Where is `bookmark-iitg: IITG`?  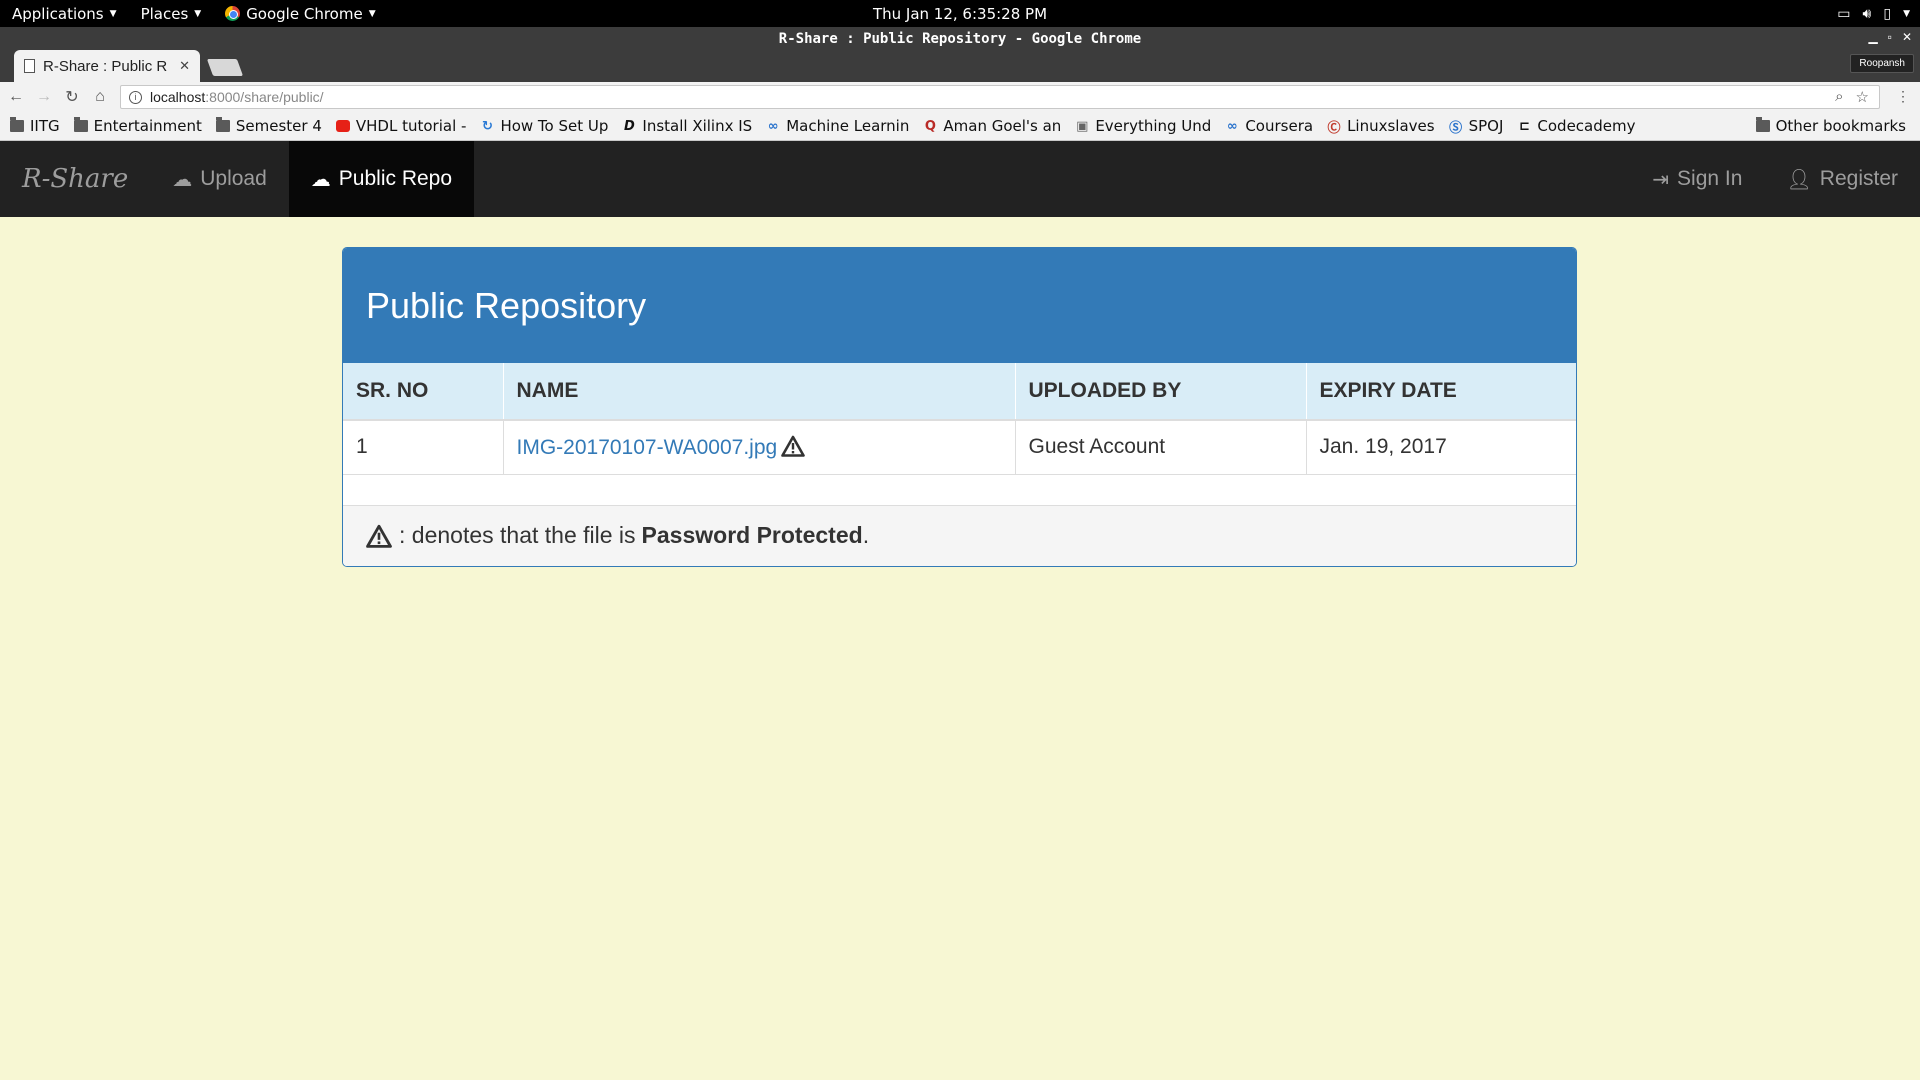
bookmark-iitg: IITG is located at coordinates (35, 126).